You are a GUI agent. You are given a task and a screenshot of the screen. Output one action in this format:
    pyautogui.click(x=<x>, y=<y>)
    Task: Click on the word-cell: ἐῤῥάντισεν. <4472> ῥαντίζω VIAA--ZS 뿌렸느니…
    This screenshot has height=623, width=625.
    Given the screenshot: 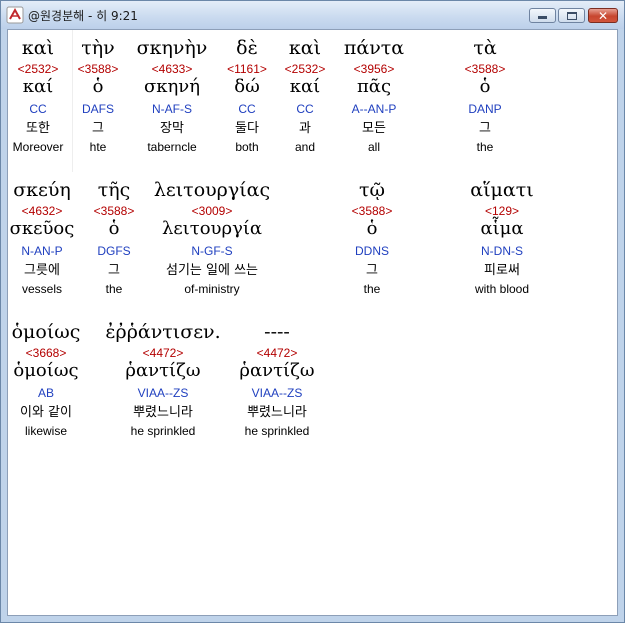 What is the action you would take?
    pyautogui.click(x=163, y=382)
    